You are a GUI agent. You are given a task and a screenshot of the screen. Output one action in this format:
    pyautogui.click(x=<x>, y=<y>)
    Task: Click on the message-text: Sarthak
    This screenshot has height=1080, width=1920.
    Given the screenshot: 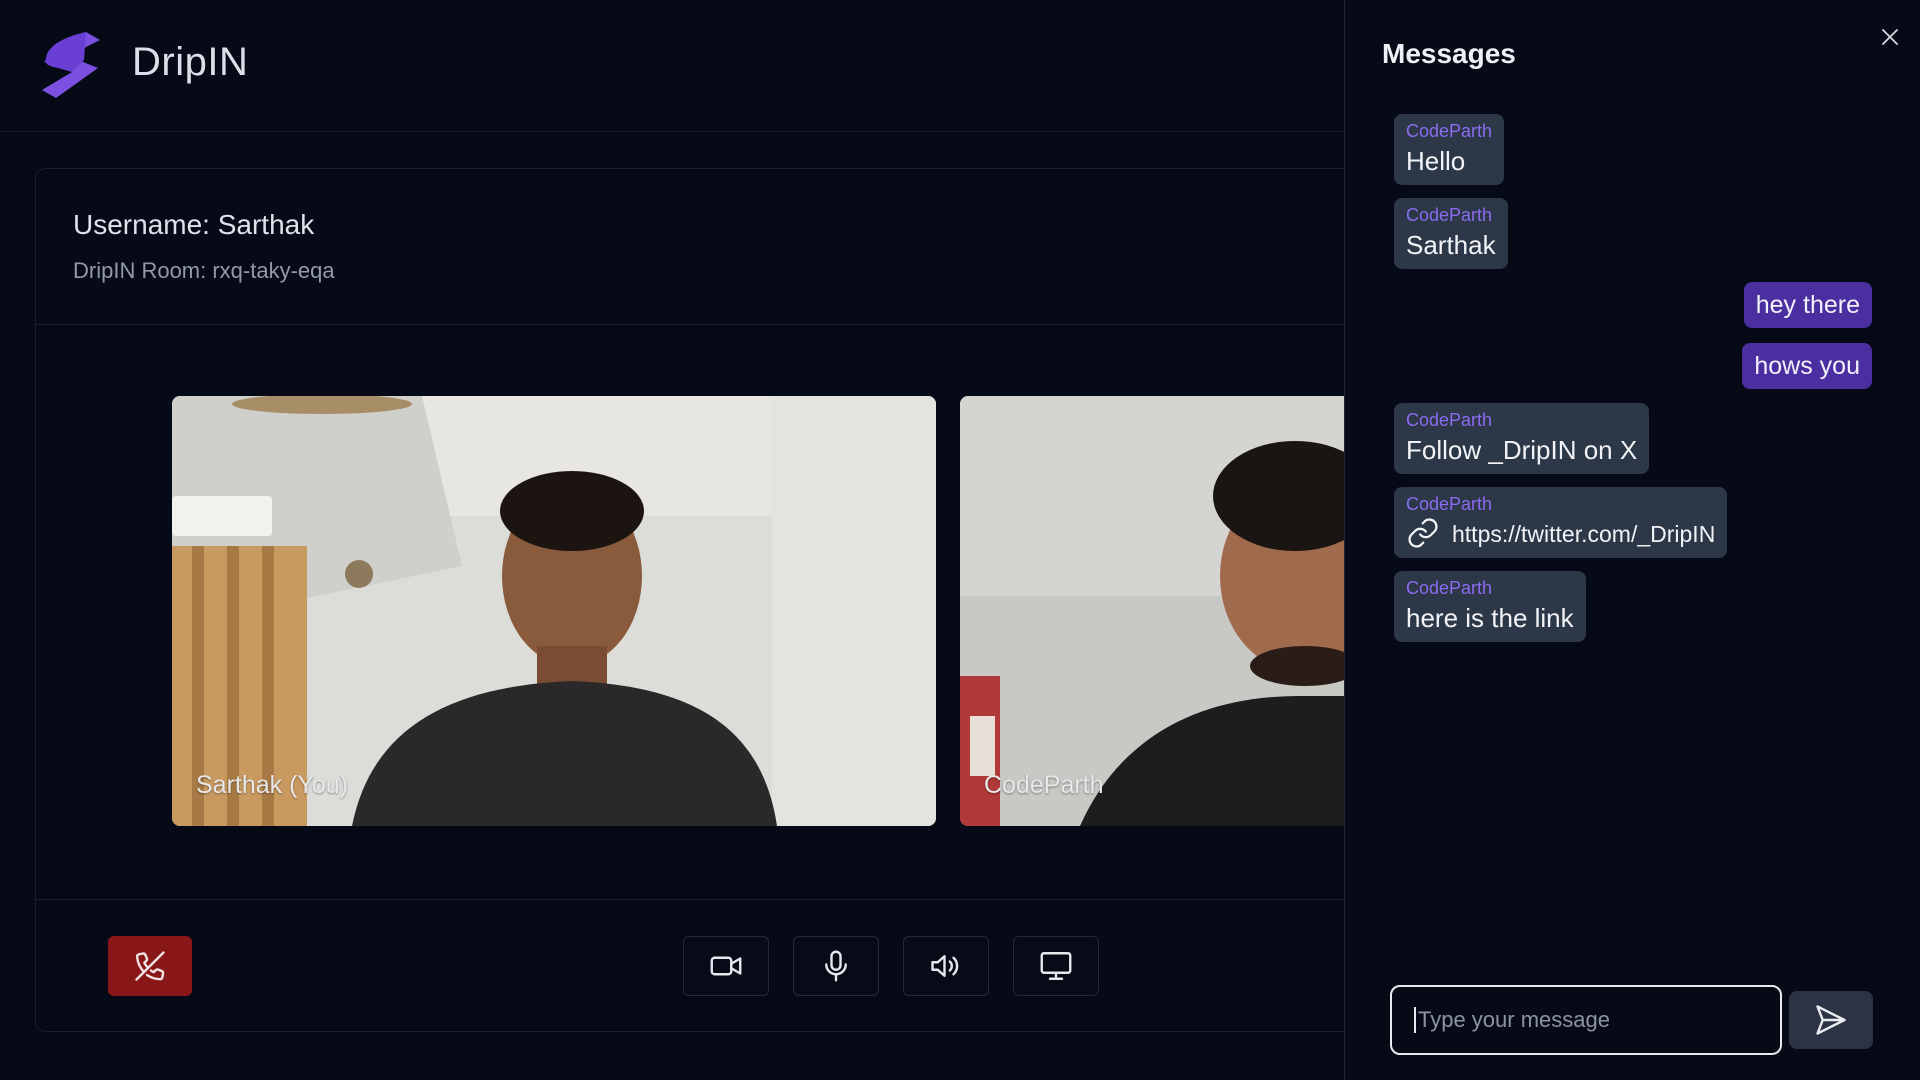 What is the action you would take?
    pyautogui.click(x=1451, y=245)
    